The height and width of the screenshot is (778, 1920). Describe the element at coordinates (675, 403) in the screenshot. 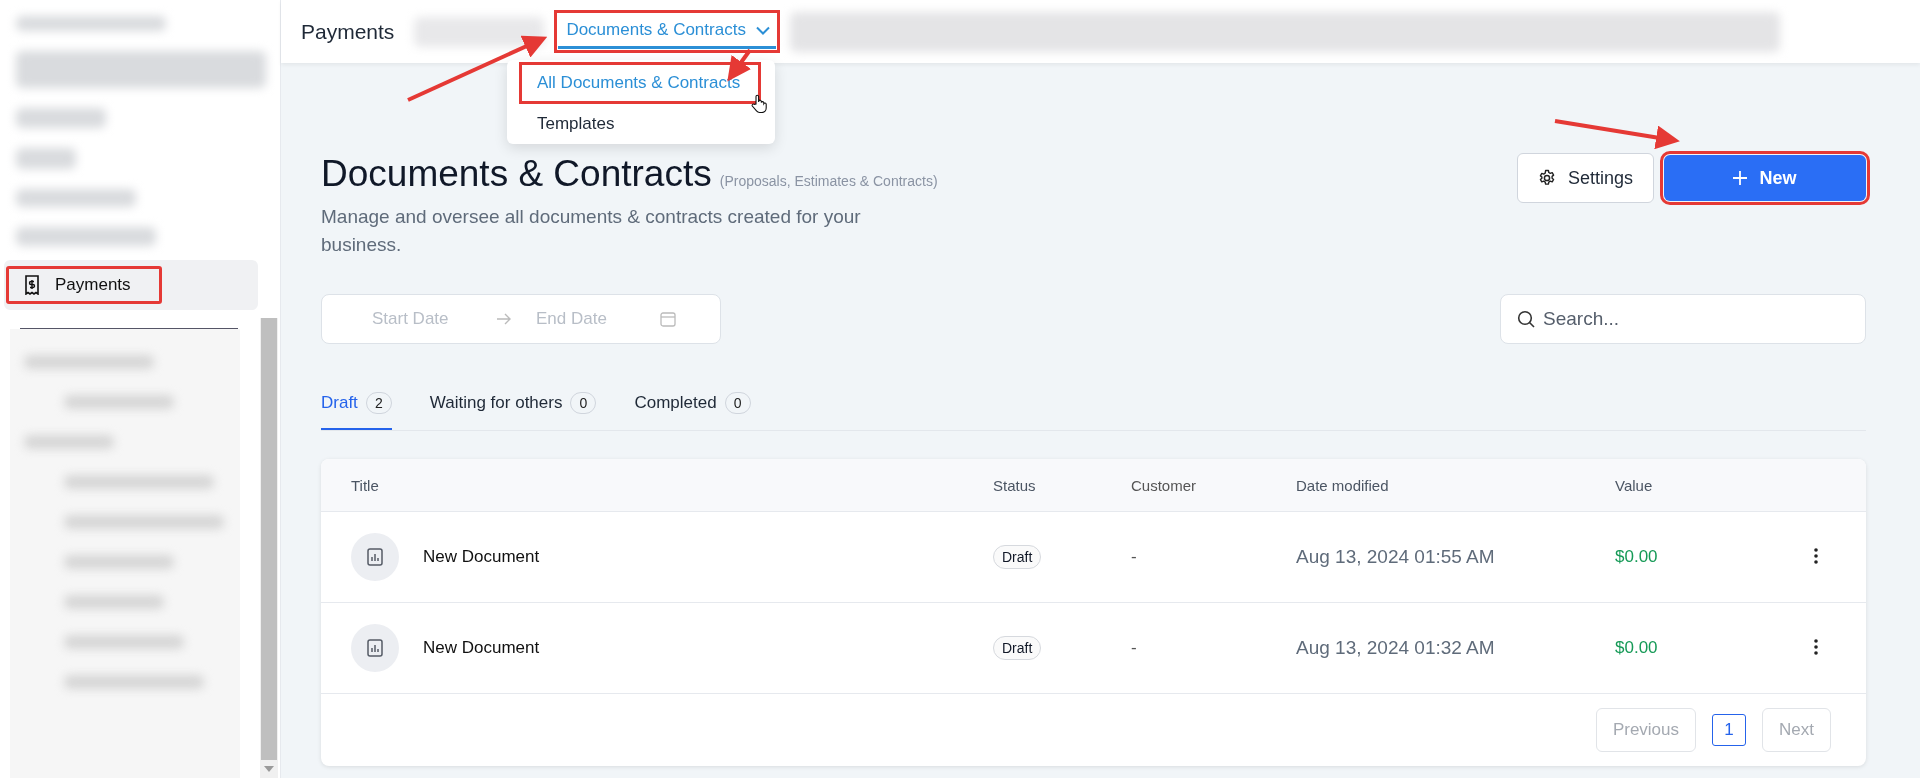

I see `tab-label: Completed` at that location.